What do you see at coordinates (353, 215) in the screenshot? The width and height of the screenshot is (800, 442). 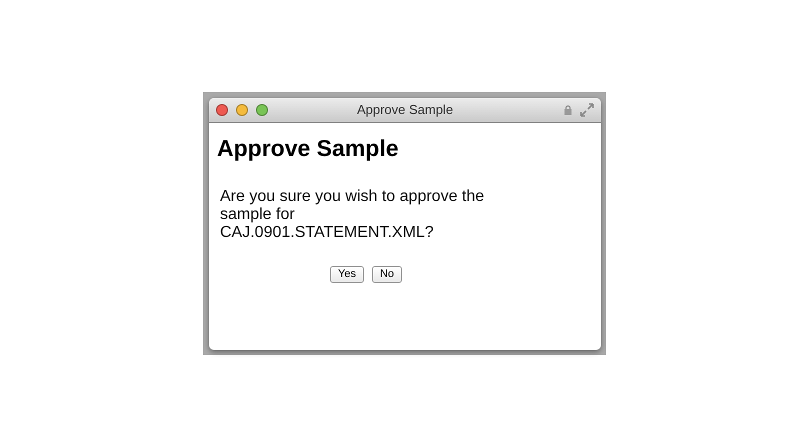 I see `confirmation-message: Are you sure you wish to approve the sample for CAJ.0901.STATEMENT.XML?` at bounding box center [353, 215].